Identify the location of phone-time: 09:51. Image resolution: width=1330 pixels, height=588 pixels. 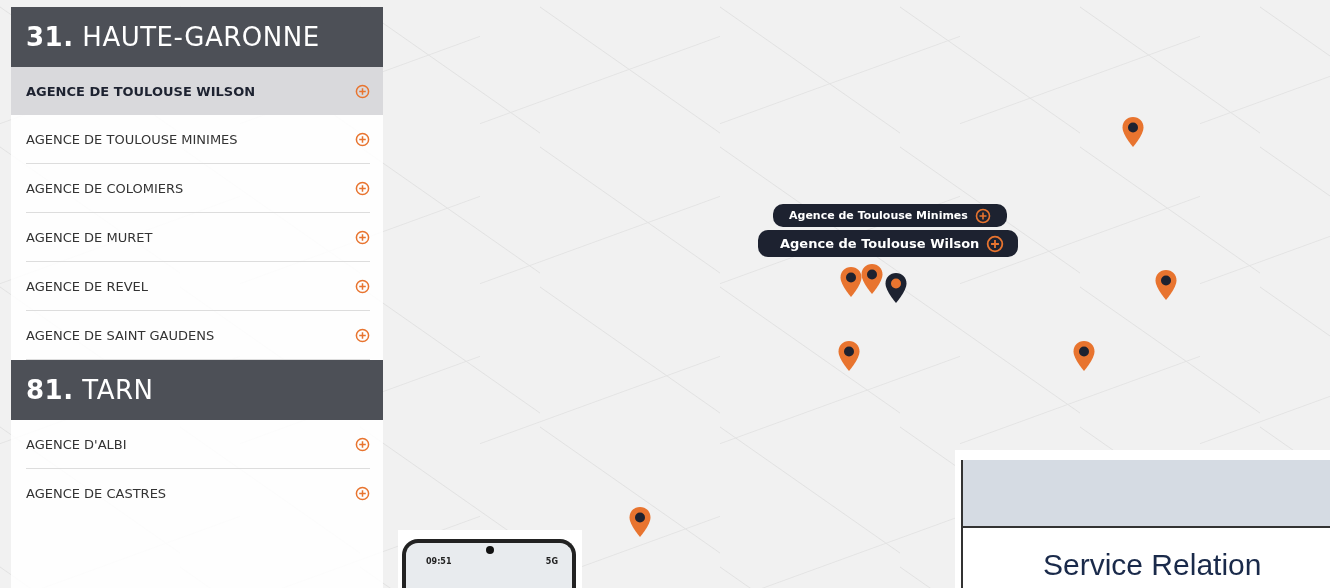
(439, 561).